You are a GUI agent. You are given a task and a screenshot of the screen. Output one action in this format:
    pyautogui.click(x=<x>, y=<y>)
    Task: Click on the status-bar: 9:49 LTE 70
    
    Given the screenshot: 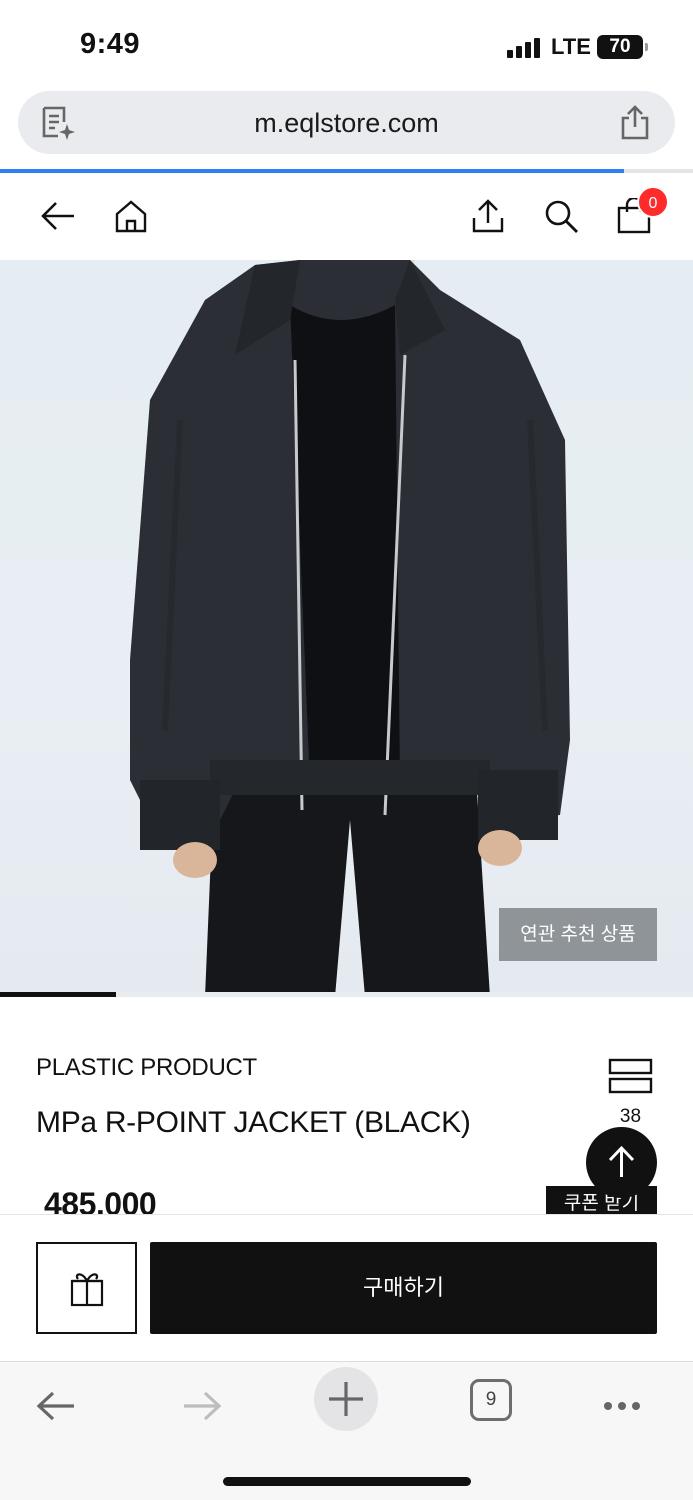 What is the action you would take?
    pyautogui.click(x=346, y=44)
    